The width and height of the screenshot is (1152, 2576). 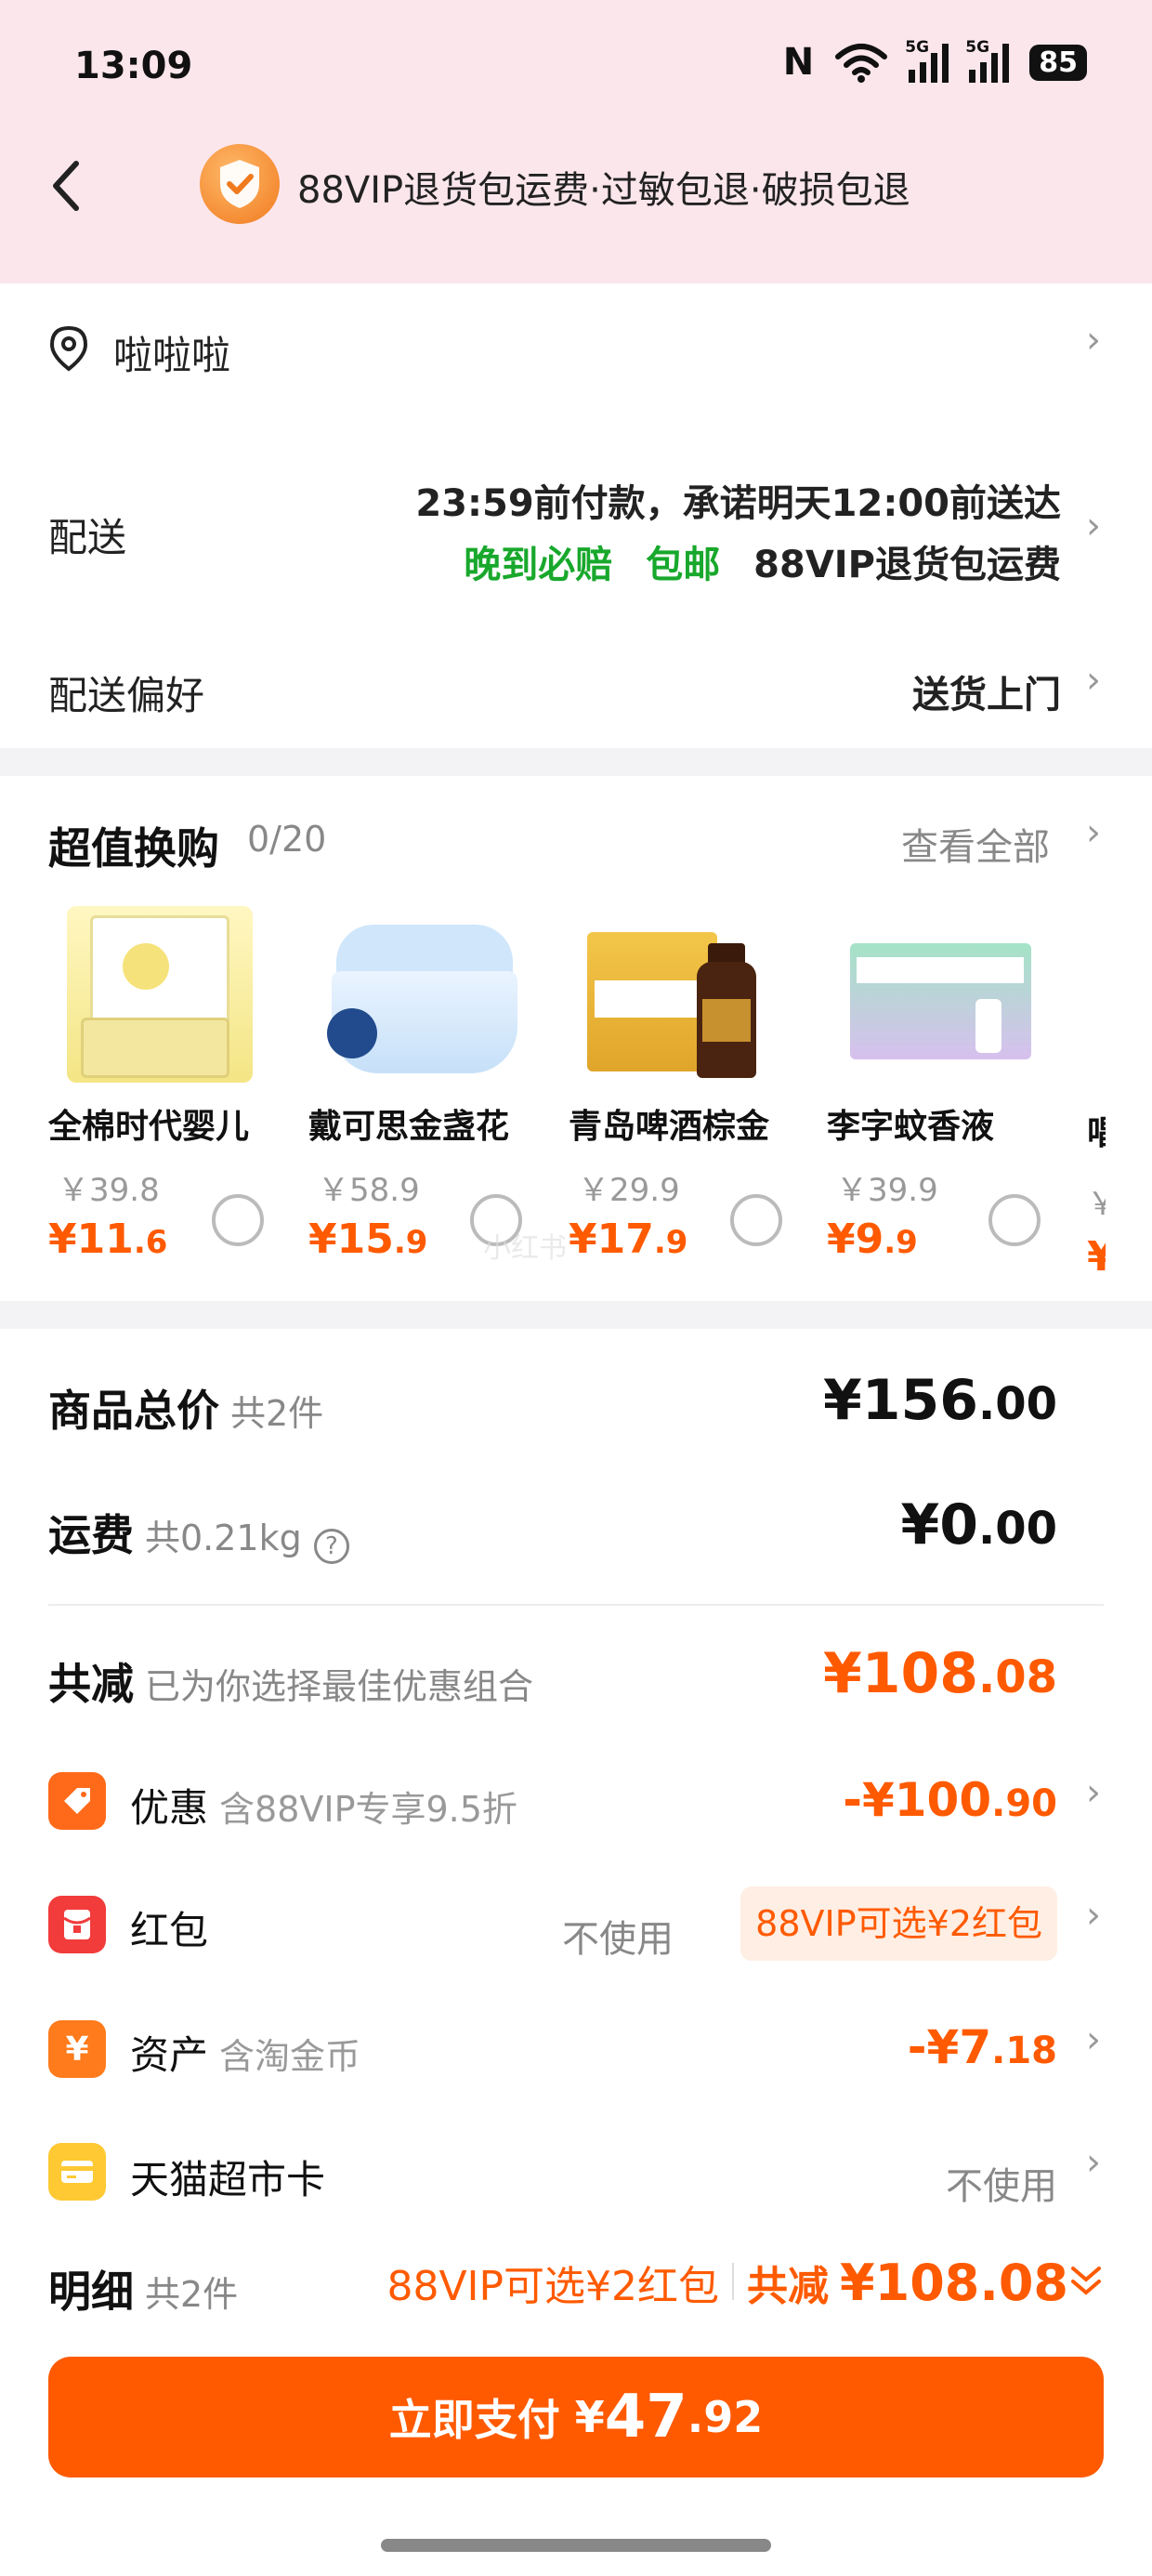 I want to click on product-image-mosquito-liquid, so click(x=938, y=994).